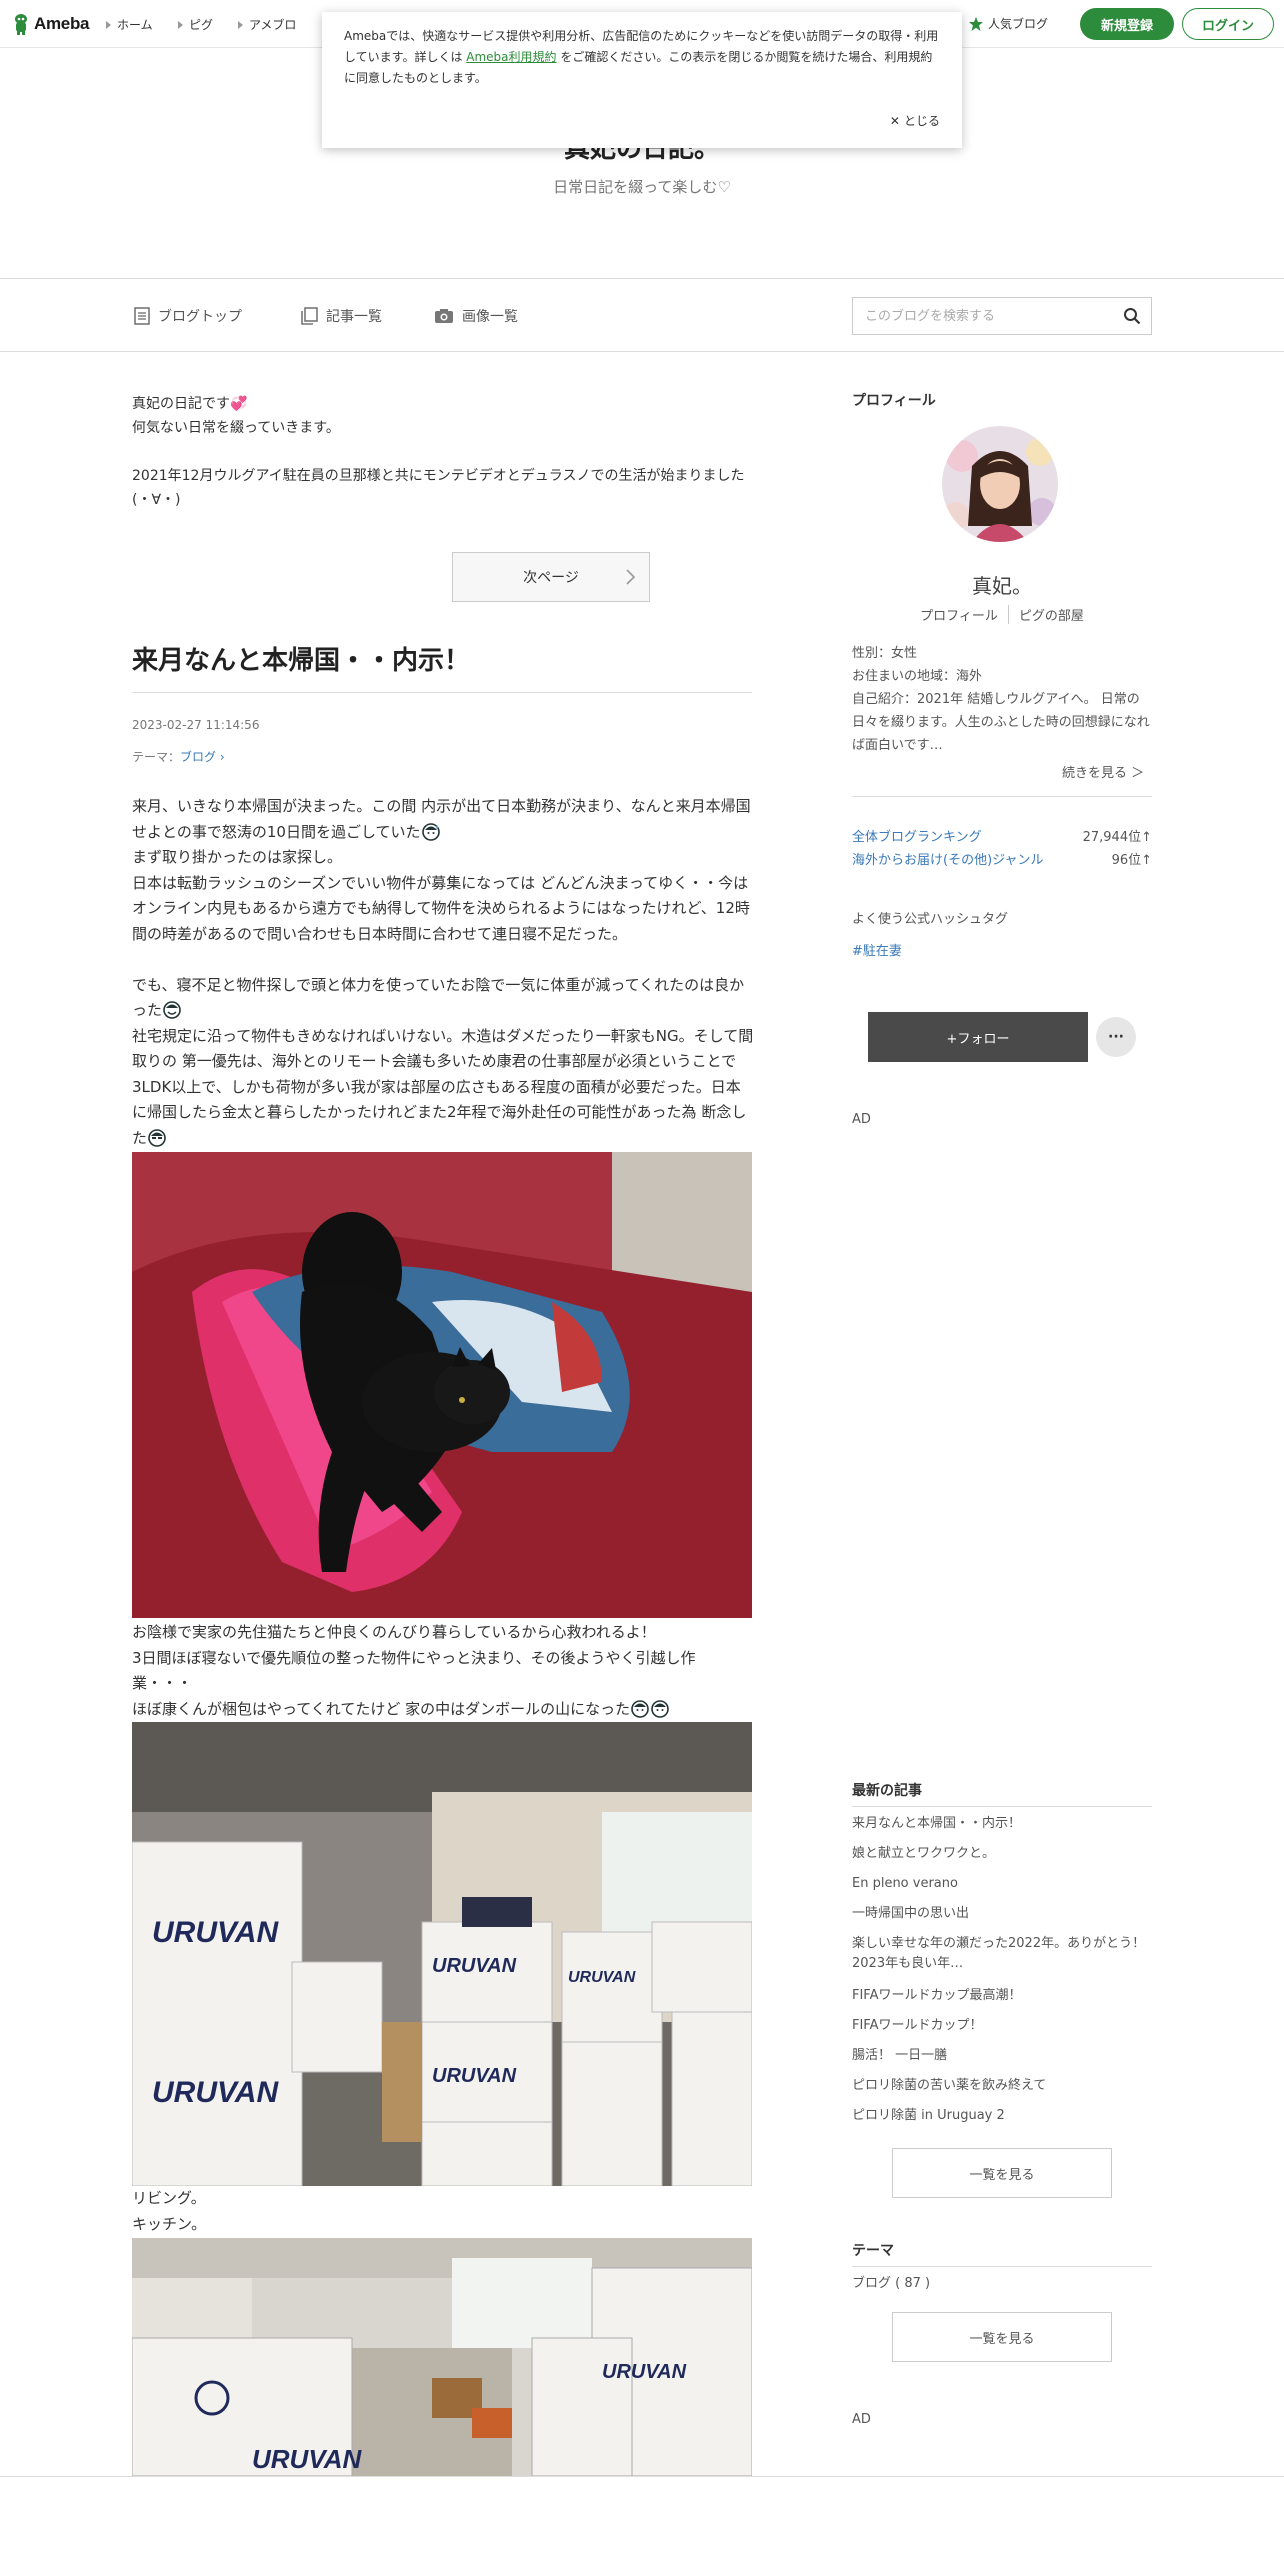 This screenshot has height=2568, width=1284. Describe the element at coordinates (200, 317) in the screenshot. I see `nav-blog-top-label: ブログトップ` at that location.